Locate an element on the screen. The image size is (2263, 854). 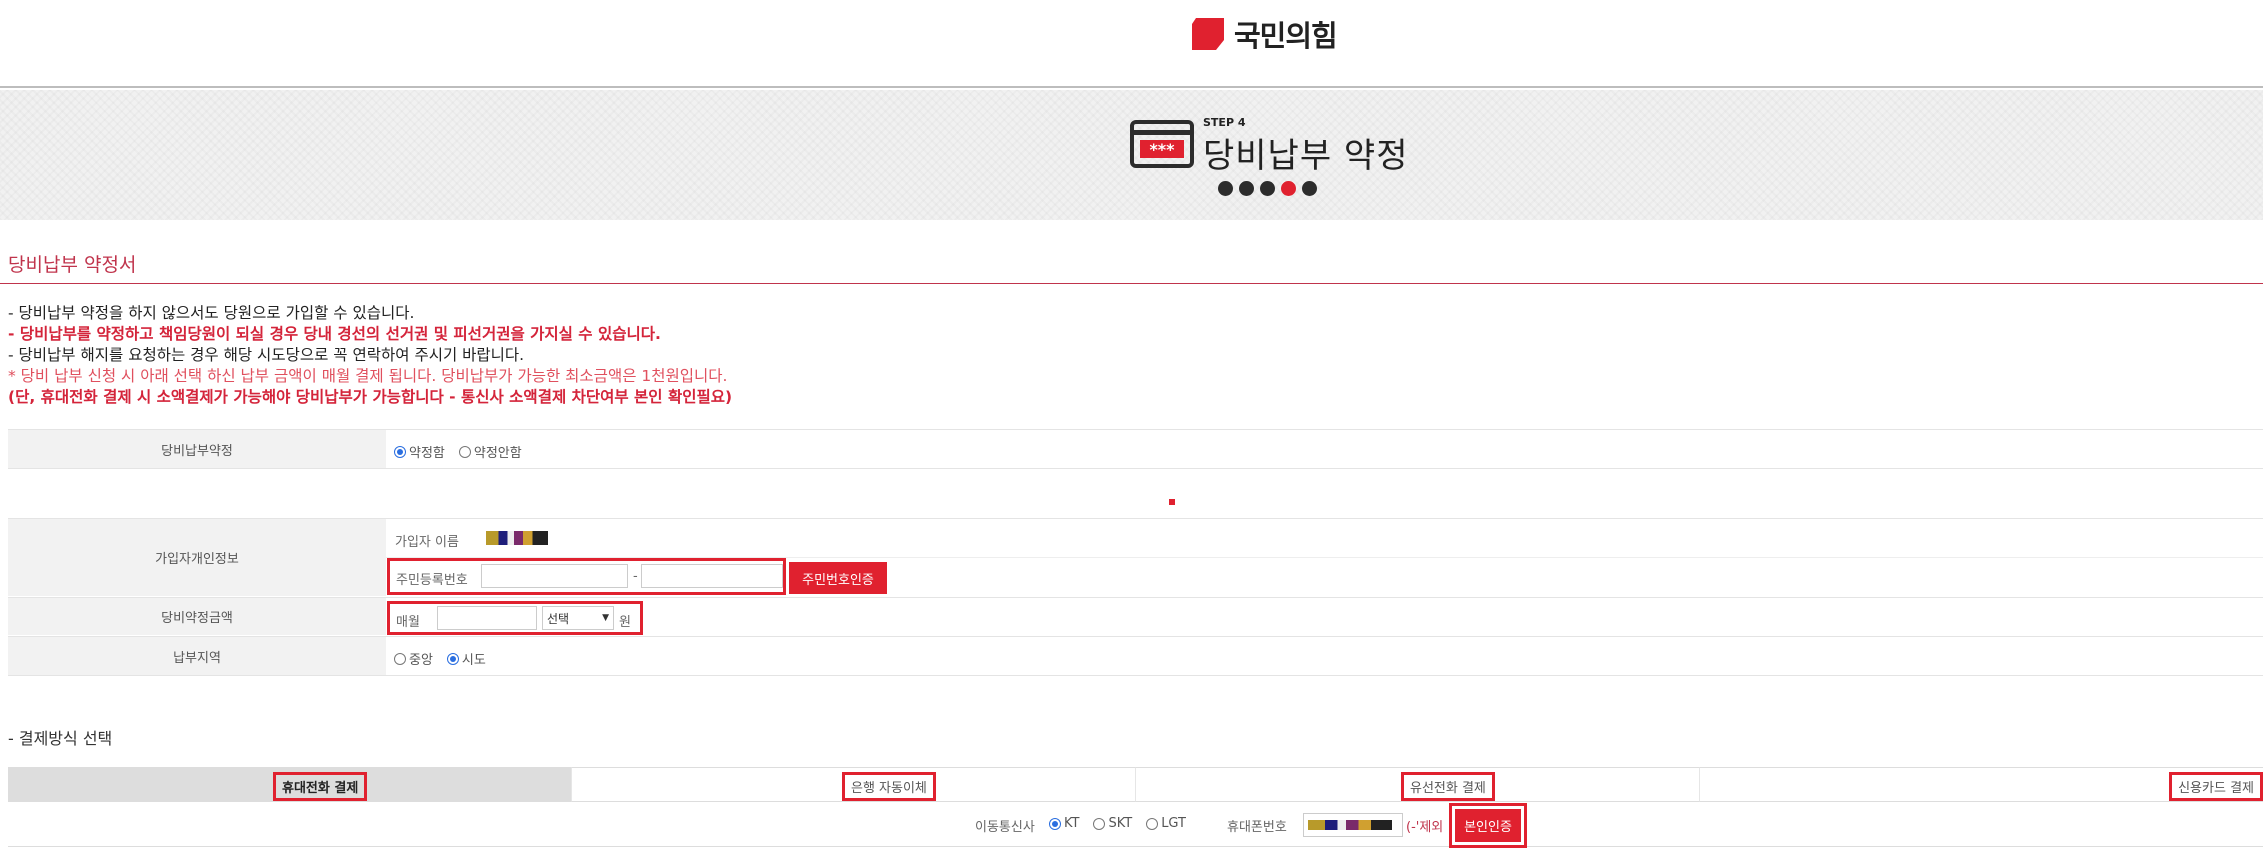
step-indicator is located at coordinates (1267, 188).